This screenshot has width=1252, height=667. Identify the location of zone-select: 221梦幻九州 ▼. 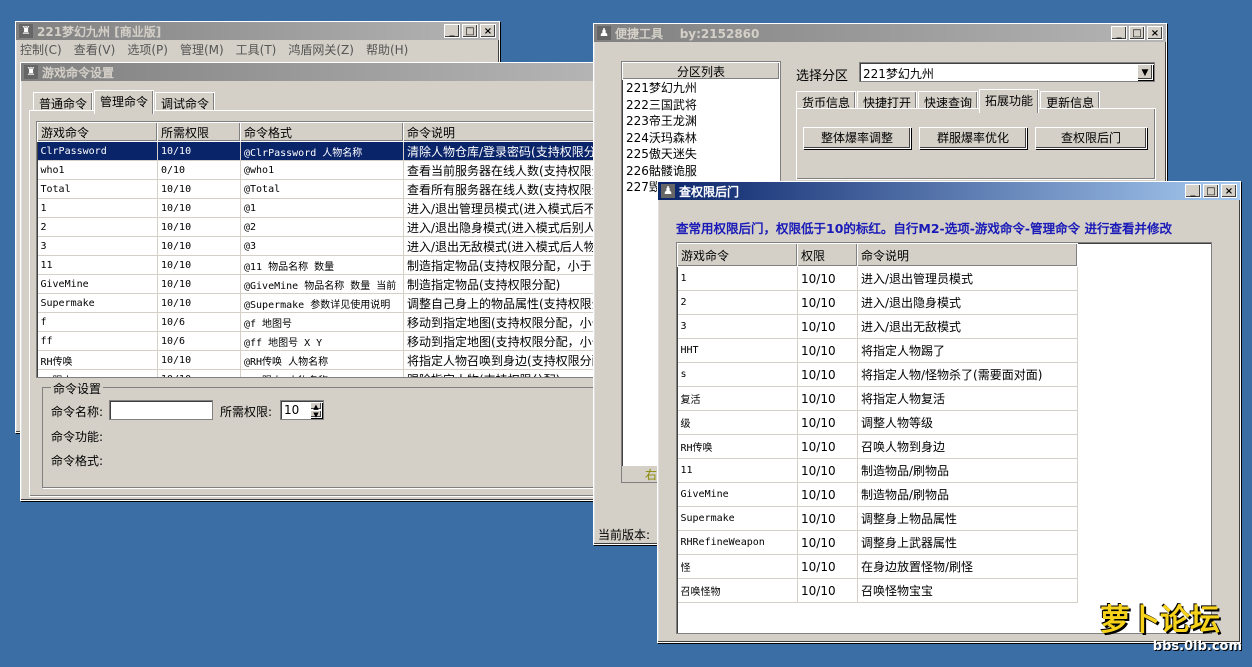
(1007, 72).